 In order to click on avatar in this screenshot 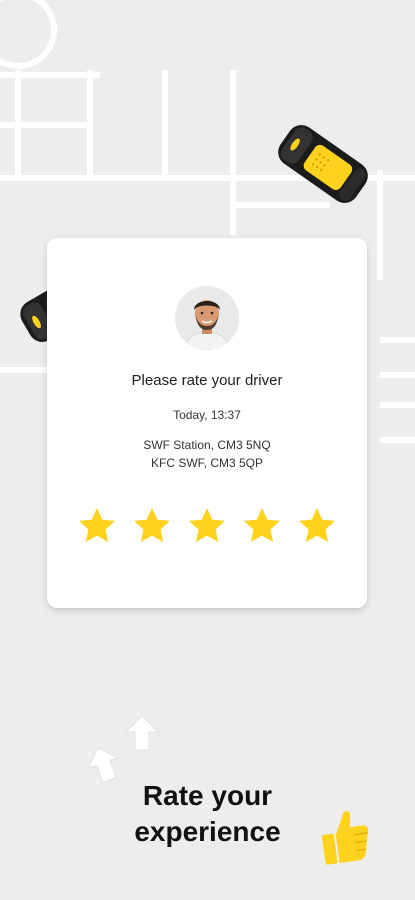, I will do `click(207, 318)`.